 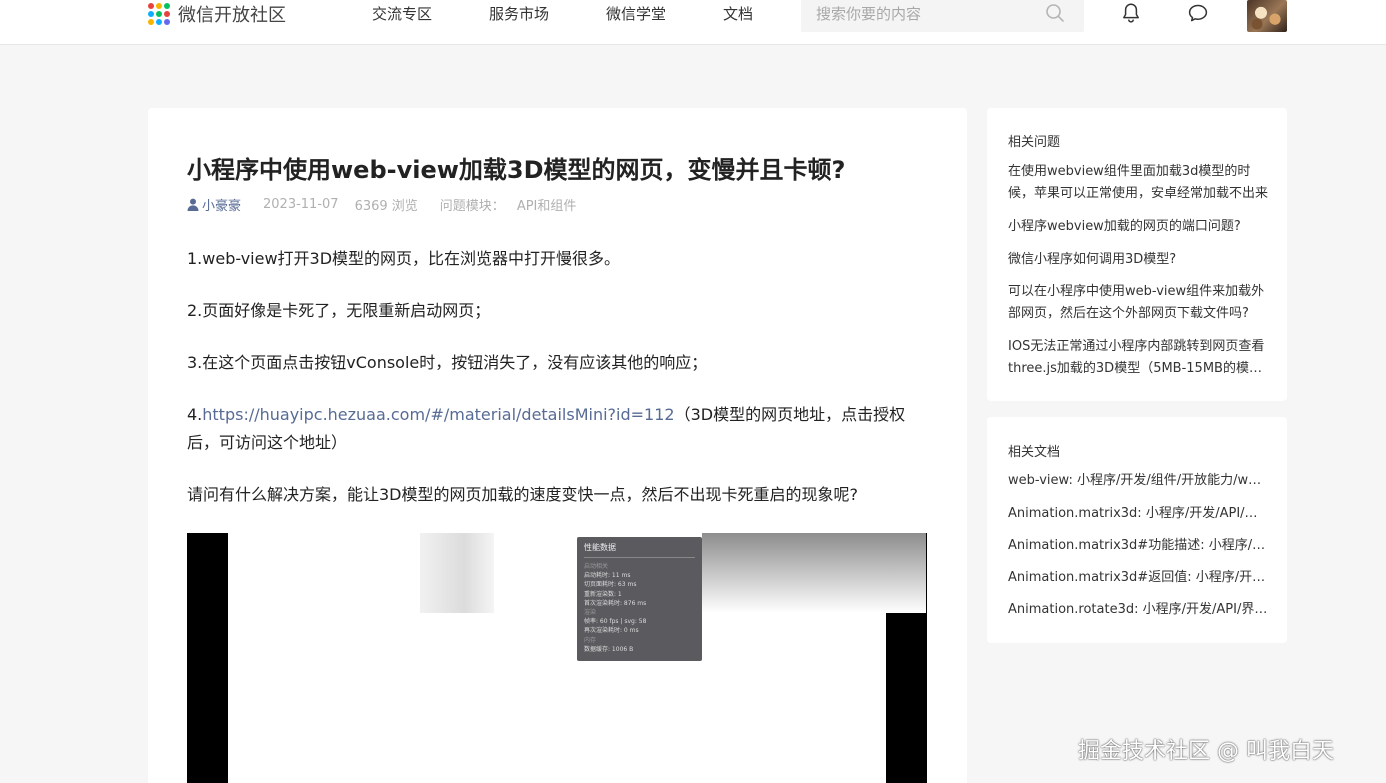 What do you see at coordinates (639, 557) in the screenshot?
I see `performance-panel-divider` at bounding box center [639, 557].